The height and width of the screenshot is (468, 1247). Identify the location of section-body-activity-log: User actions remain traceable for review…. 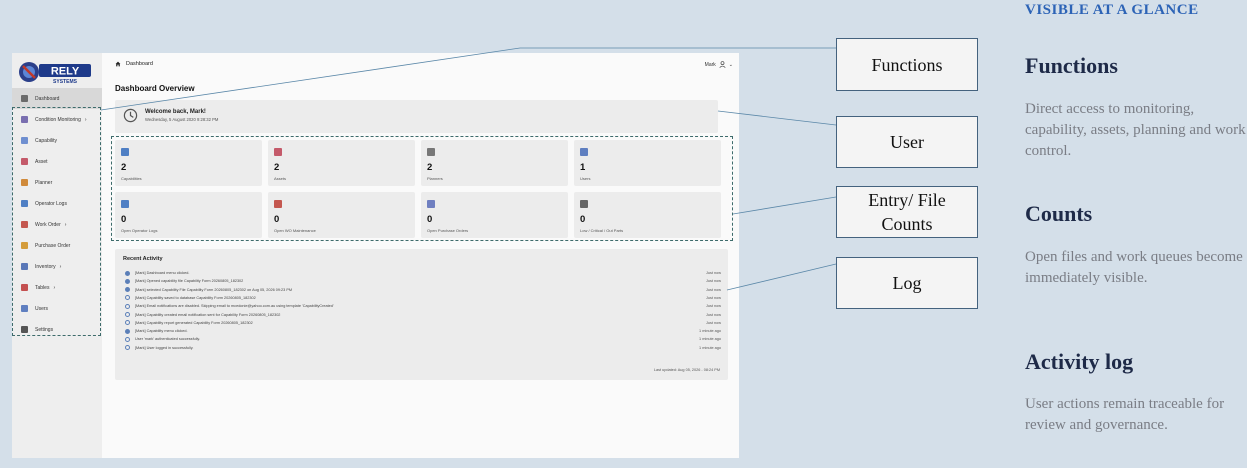
(1125, 414).